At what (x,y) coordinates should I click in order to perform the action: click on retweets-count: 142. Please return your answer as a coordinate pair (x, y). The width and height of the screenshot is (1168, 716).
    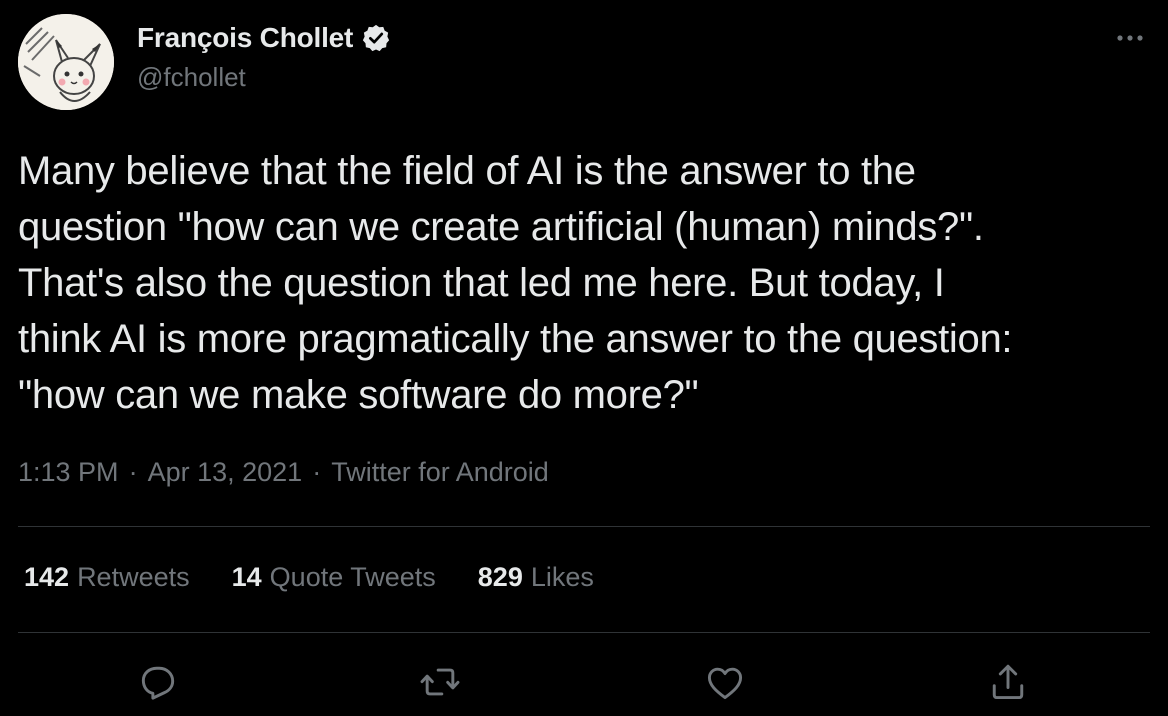
    Looking at the image, I should click on (47, 577).